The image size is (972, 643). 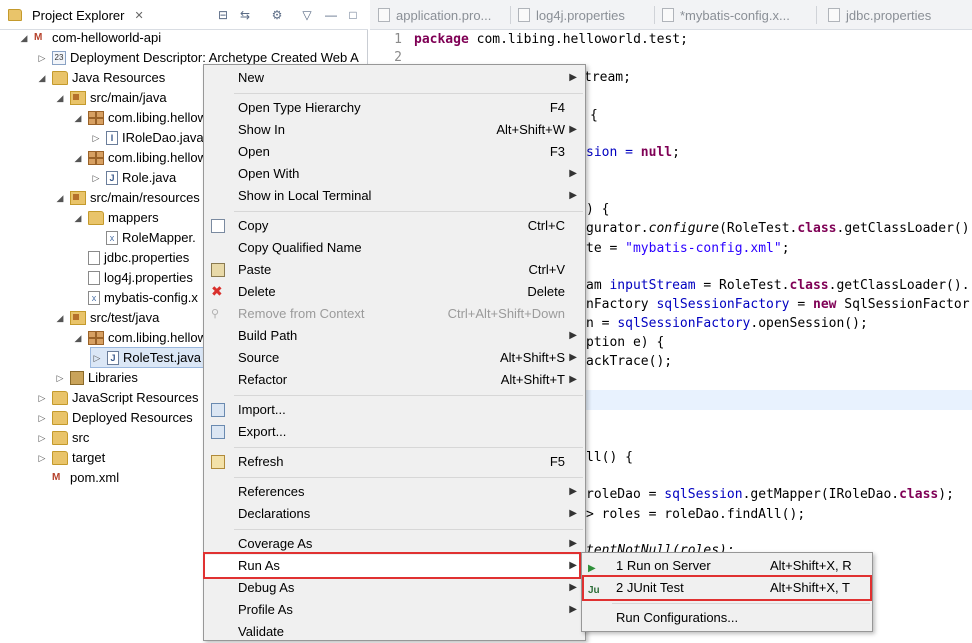 What do you see at coordinates (573, 587) in the screenshot?
I see `submenu-arrow-icon: ▶` at bounding box center [573, 587].